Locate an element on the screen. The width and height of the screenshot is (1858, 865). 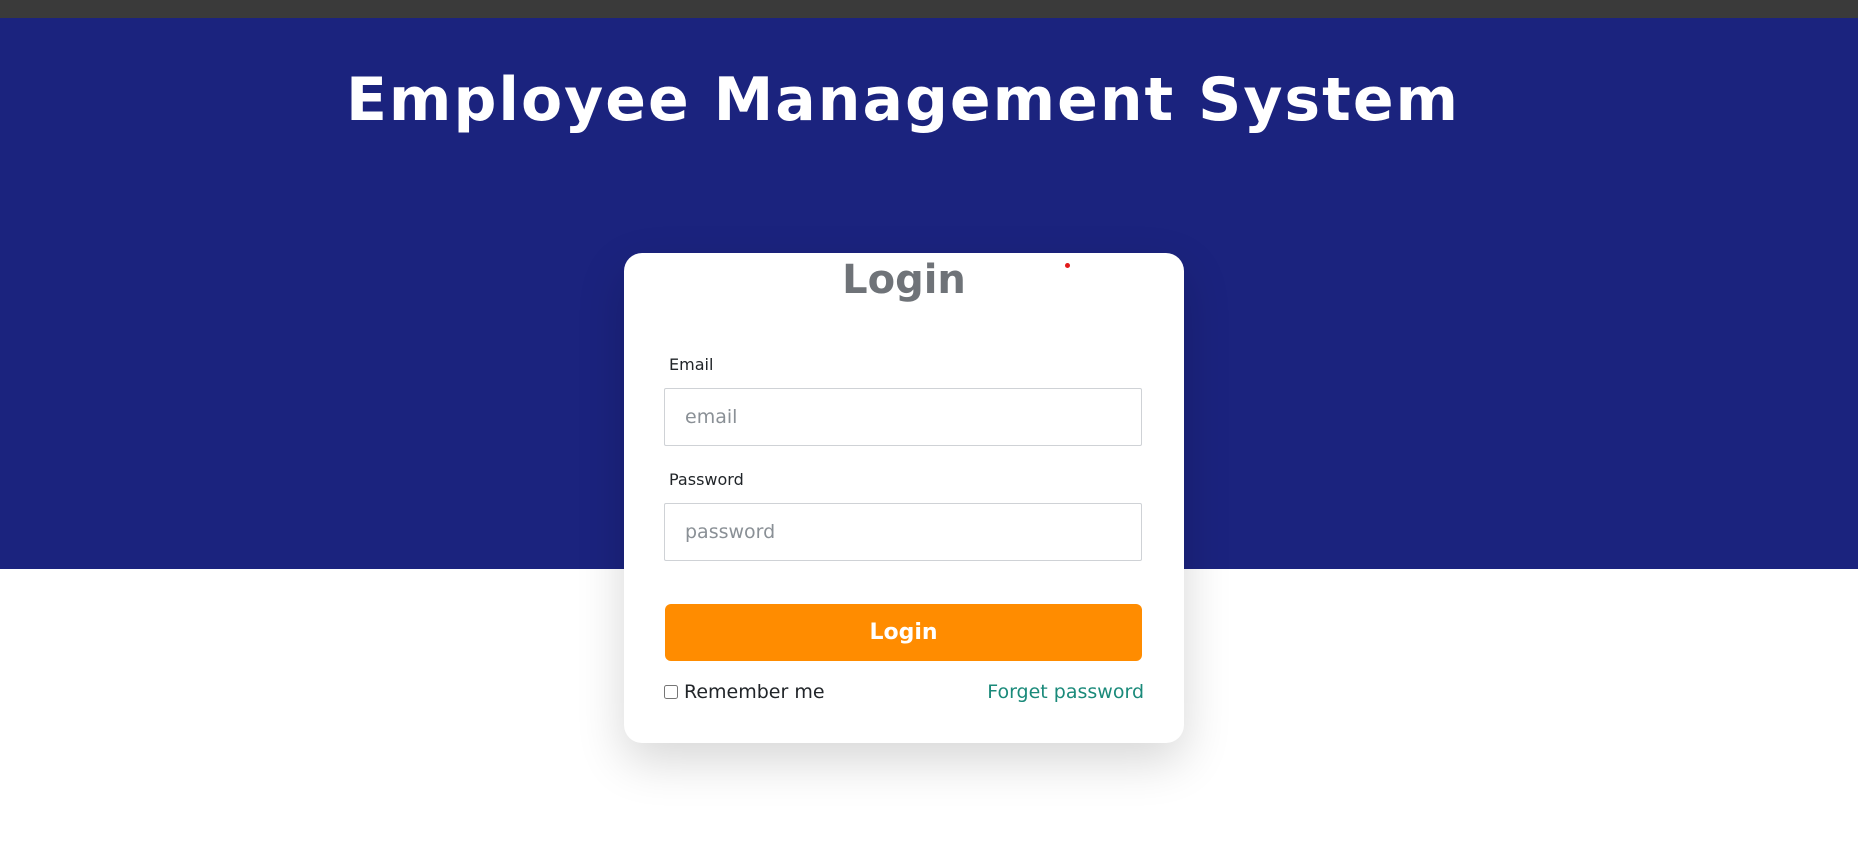
remember-me-checkbox is located at coordinates (671, 692).